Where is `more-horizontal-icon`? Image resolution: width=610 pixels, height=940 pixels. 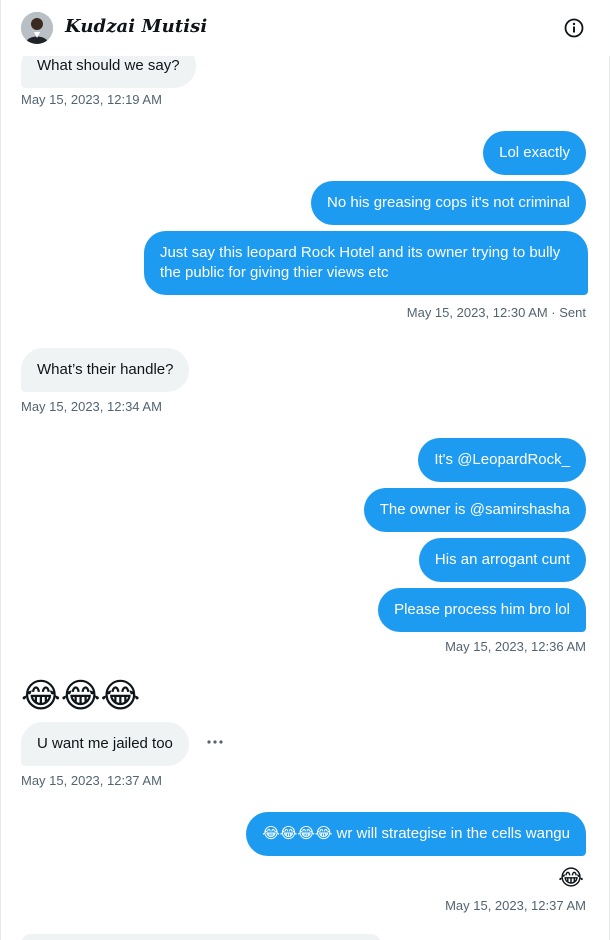
more-horizontal-icon is located at coordinates (215, 742).